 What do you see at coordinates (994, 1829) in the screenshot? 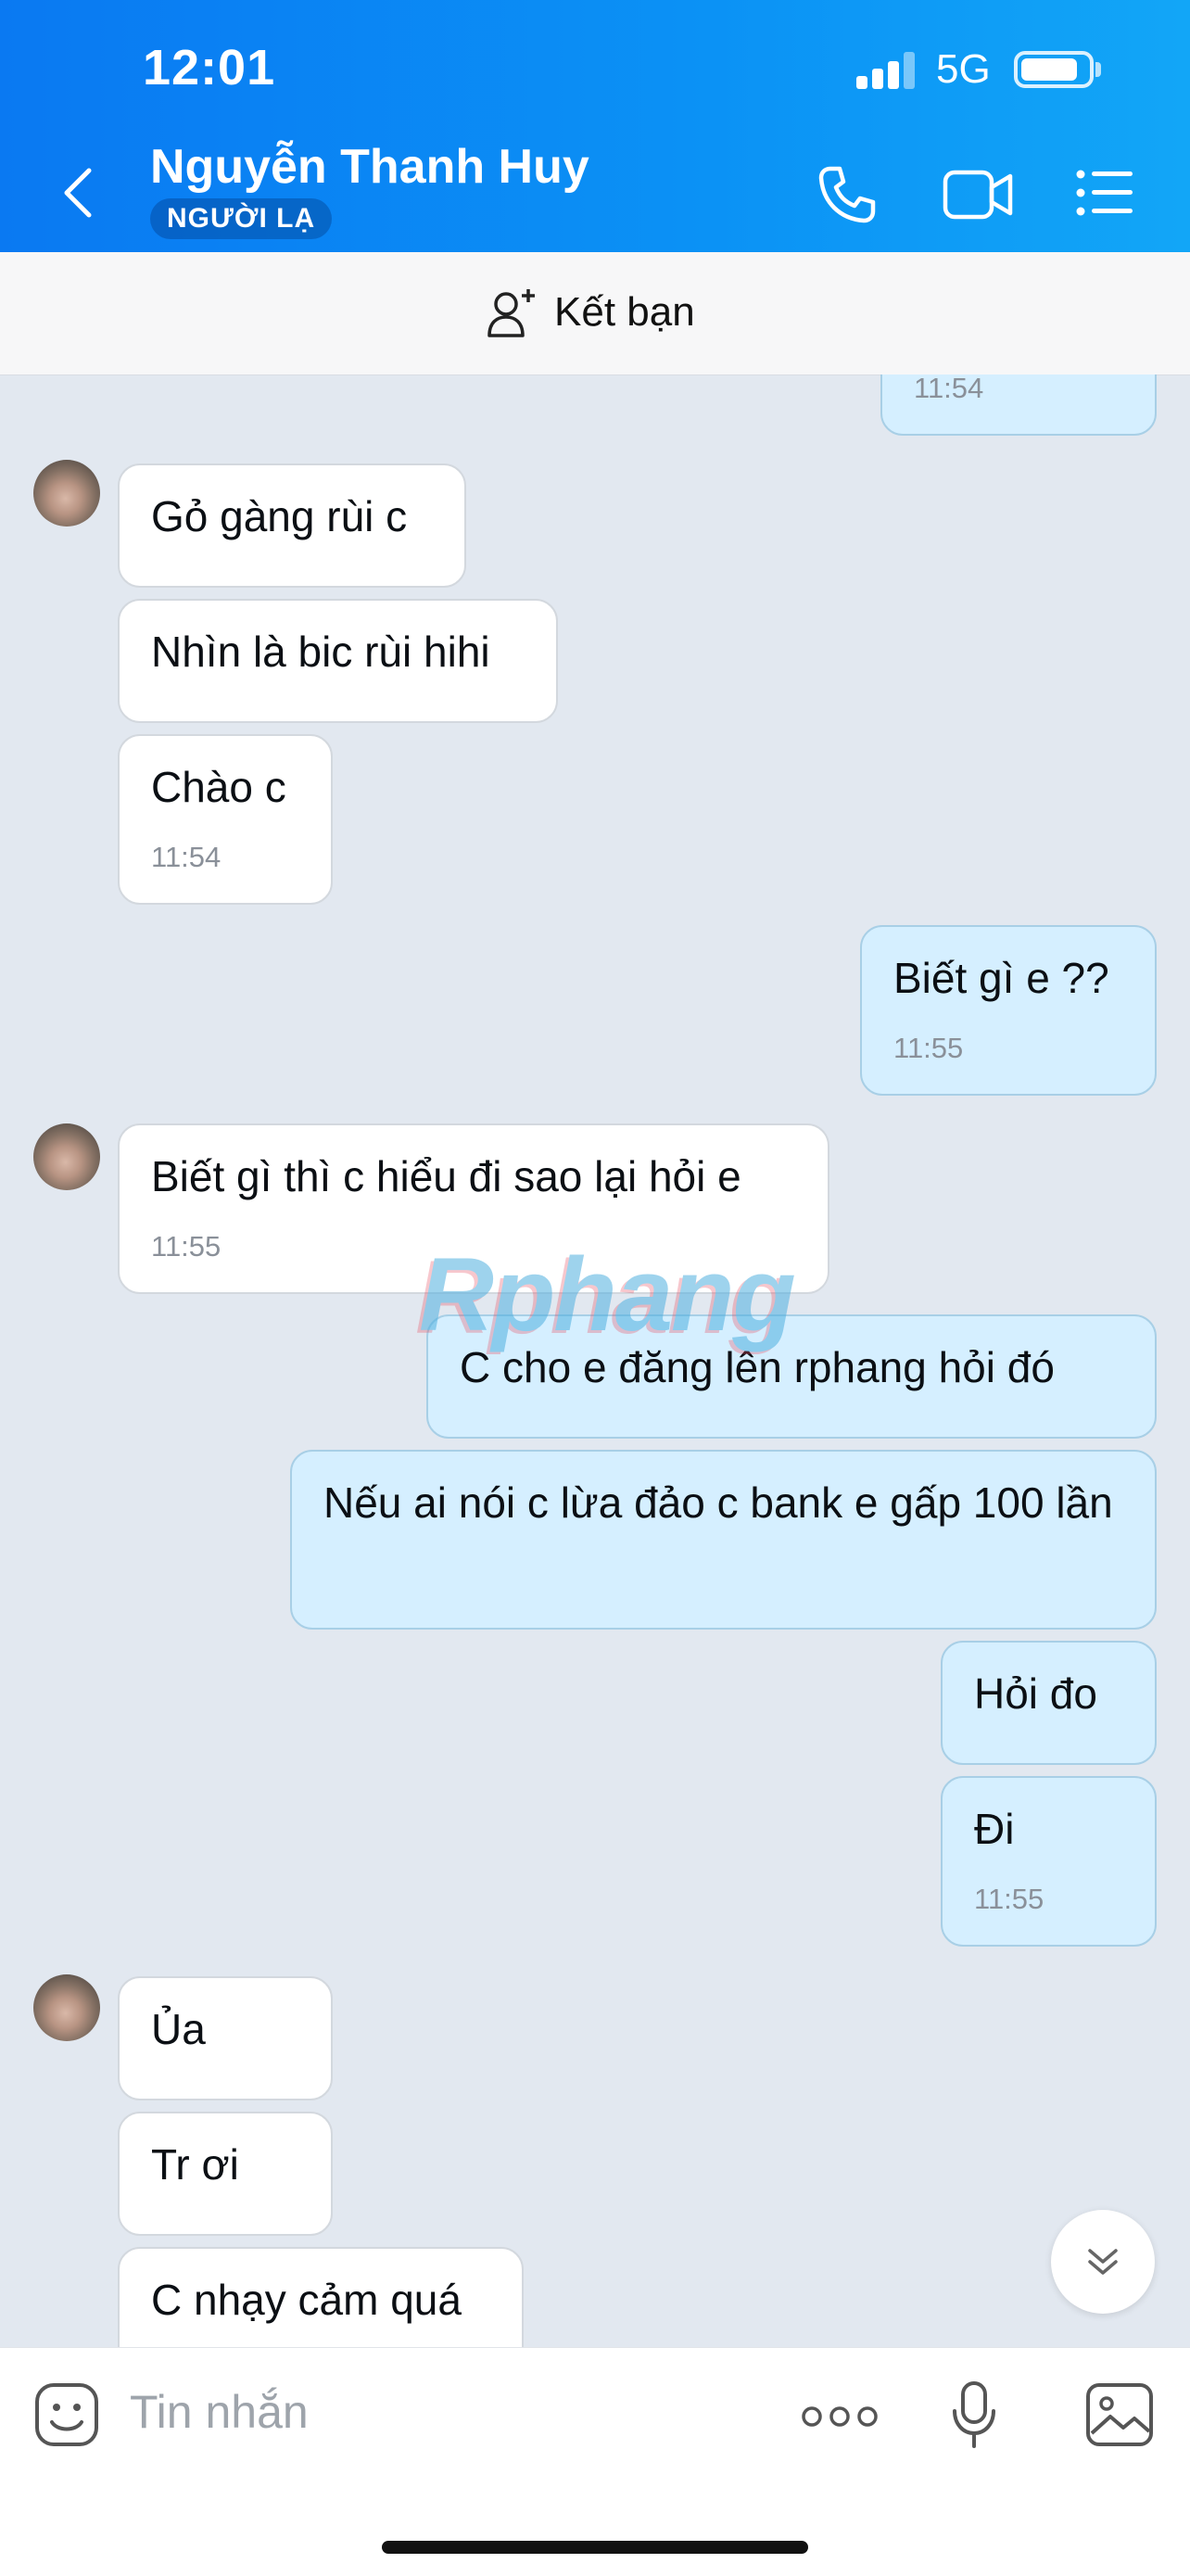
I see `message-text: Đi` at bounding box center [994, 1829].